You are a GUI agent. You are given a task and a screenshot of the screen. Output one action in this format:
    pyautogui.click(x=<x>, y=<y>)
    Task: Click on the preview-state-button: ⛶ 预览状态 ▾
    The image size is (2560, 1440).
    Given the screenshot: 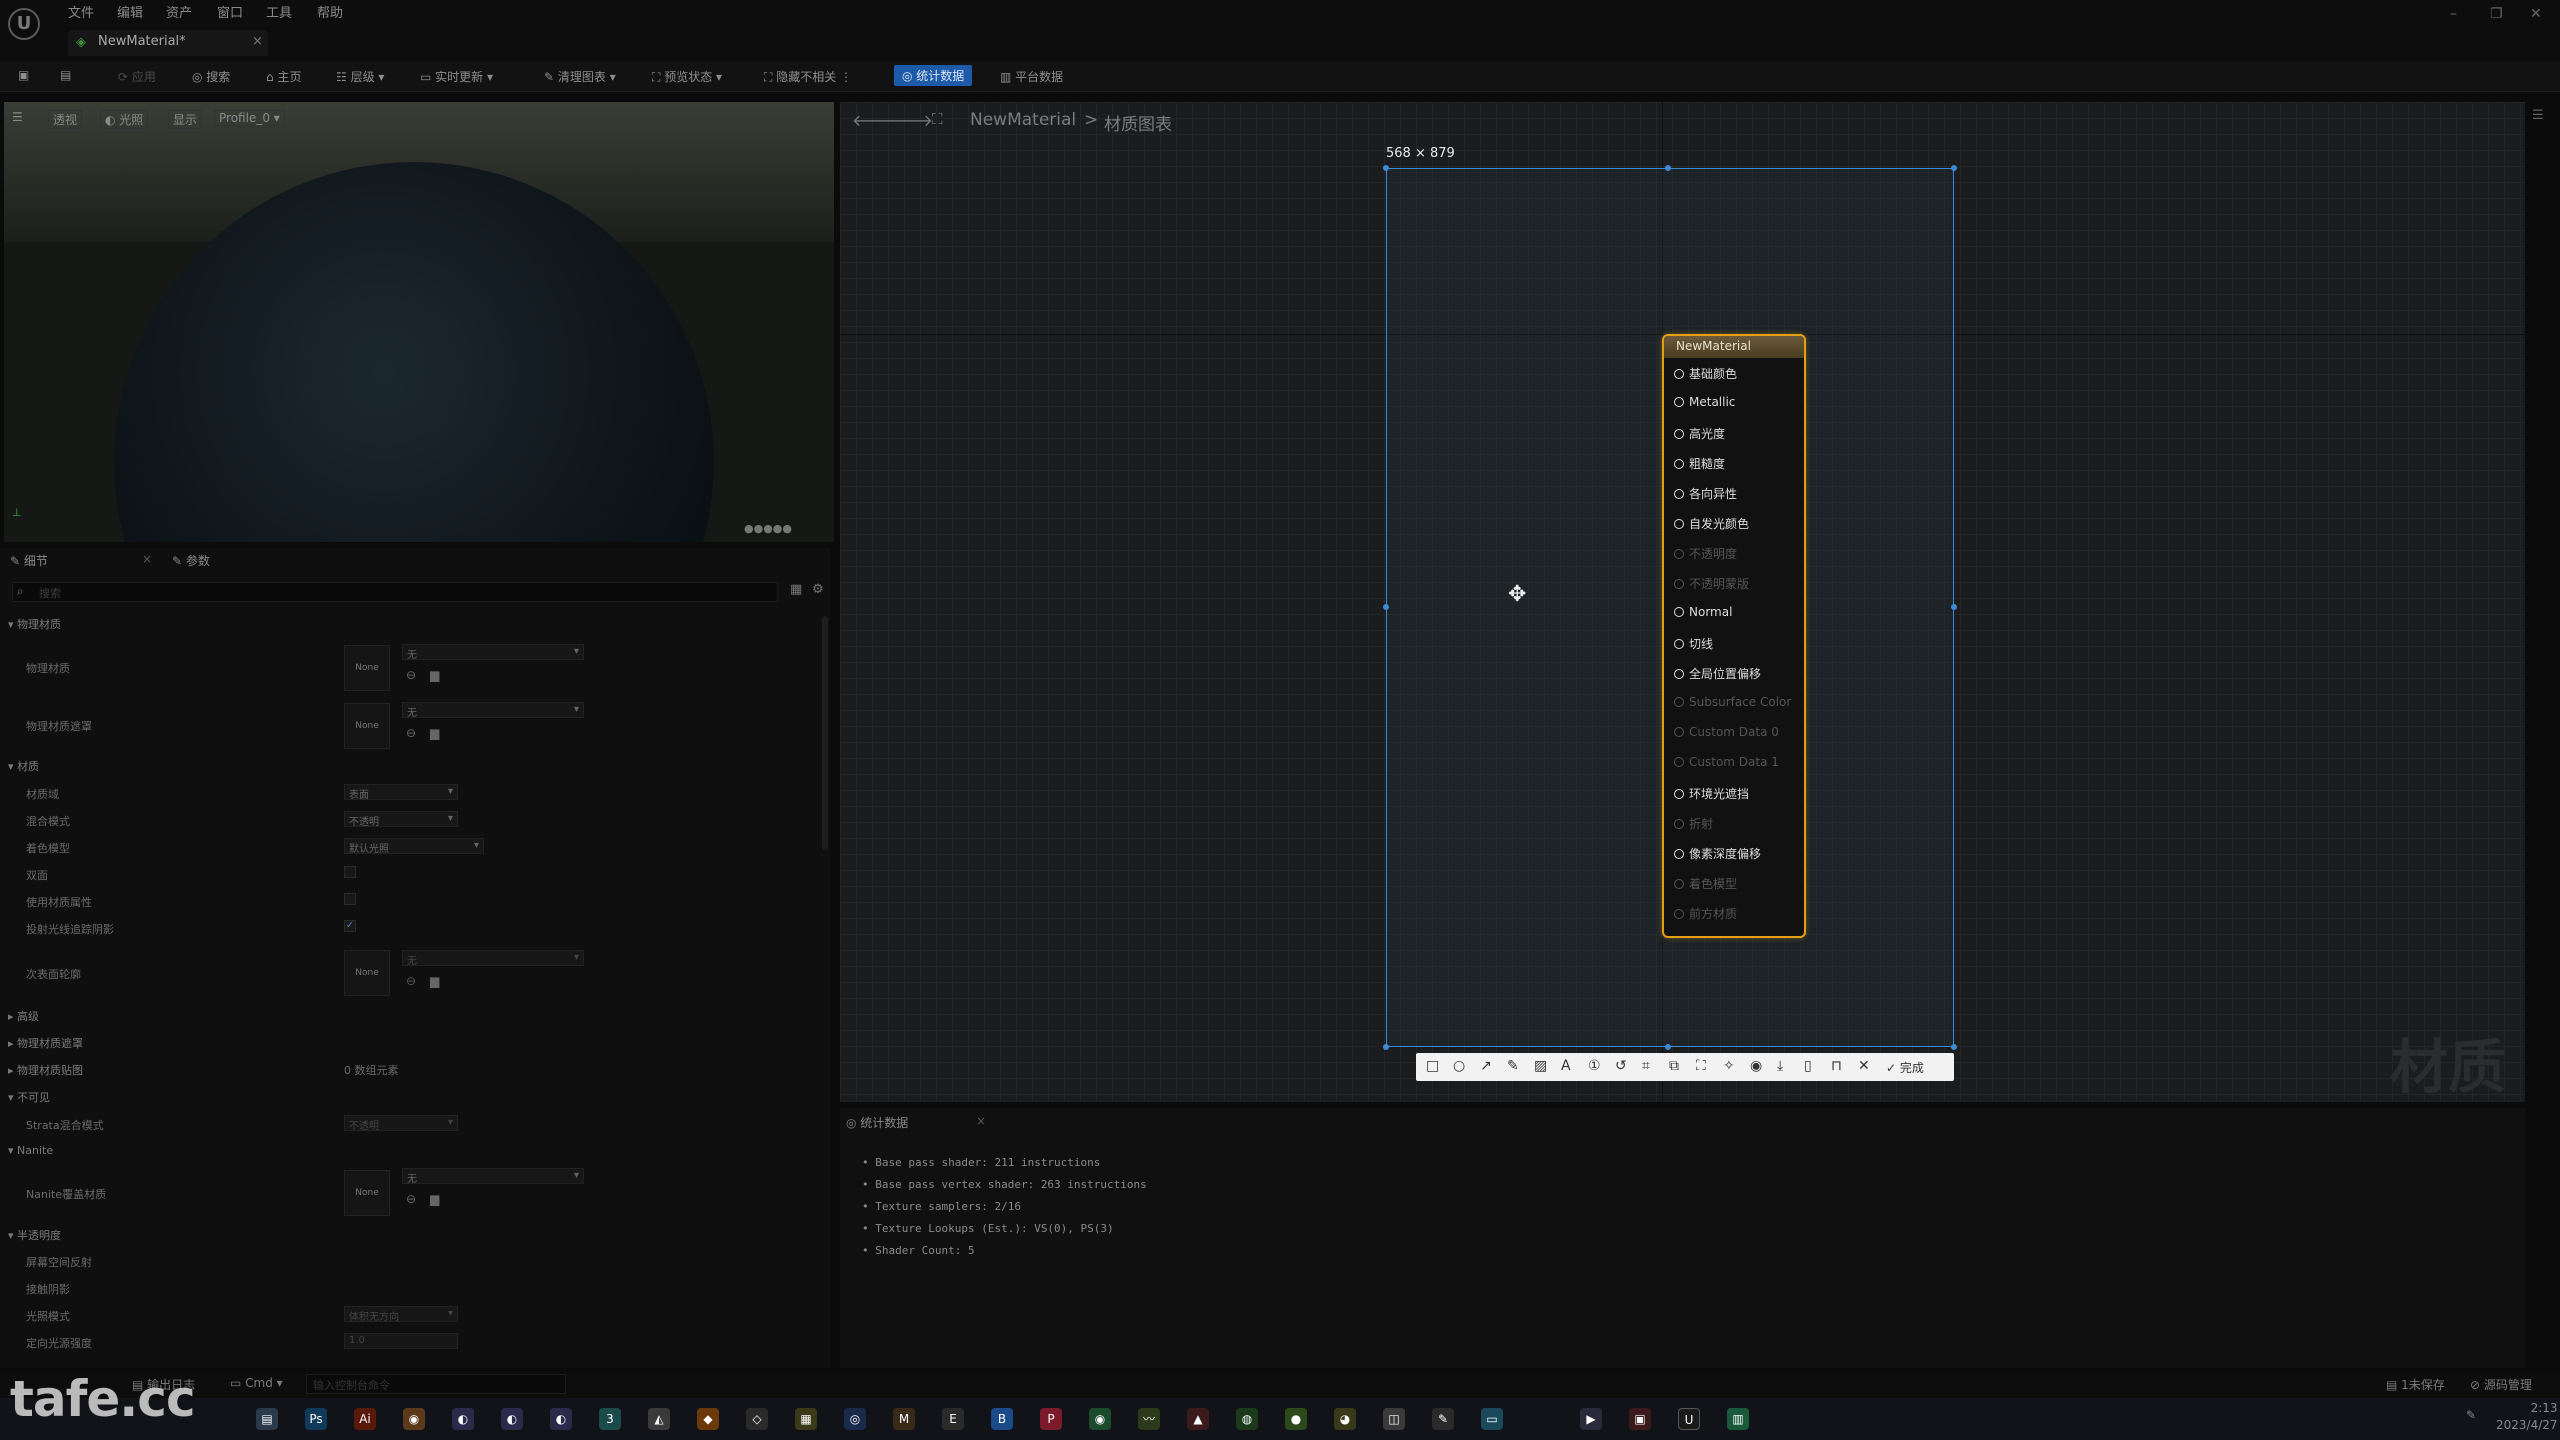 What is the action you would take?
    pyautogui.click(x=687, y=76)
    